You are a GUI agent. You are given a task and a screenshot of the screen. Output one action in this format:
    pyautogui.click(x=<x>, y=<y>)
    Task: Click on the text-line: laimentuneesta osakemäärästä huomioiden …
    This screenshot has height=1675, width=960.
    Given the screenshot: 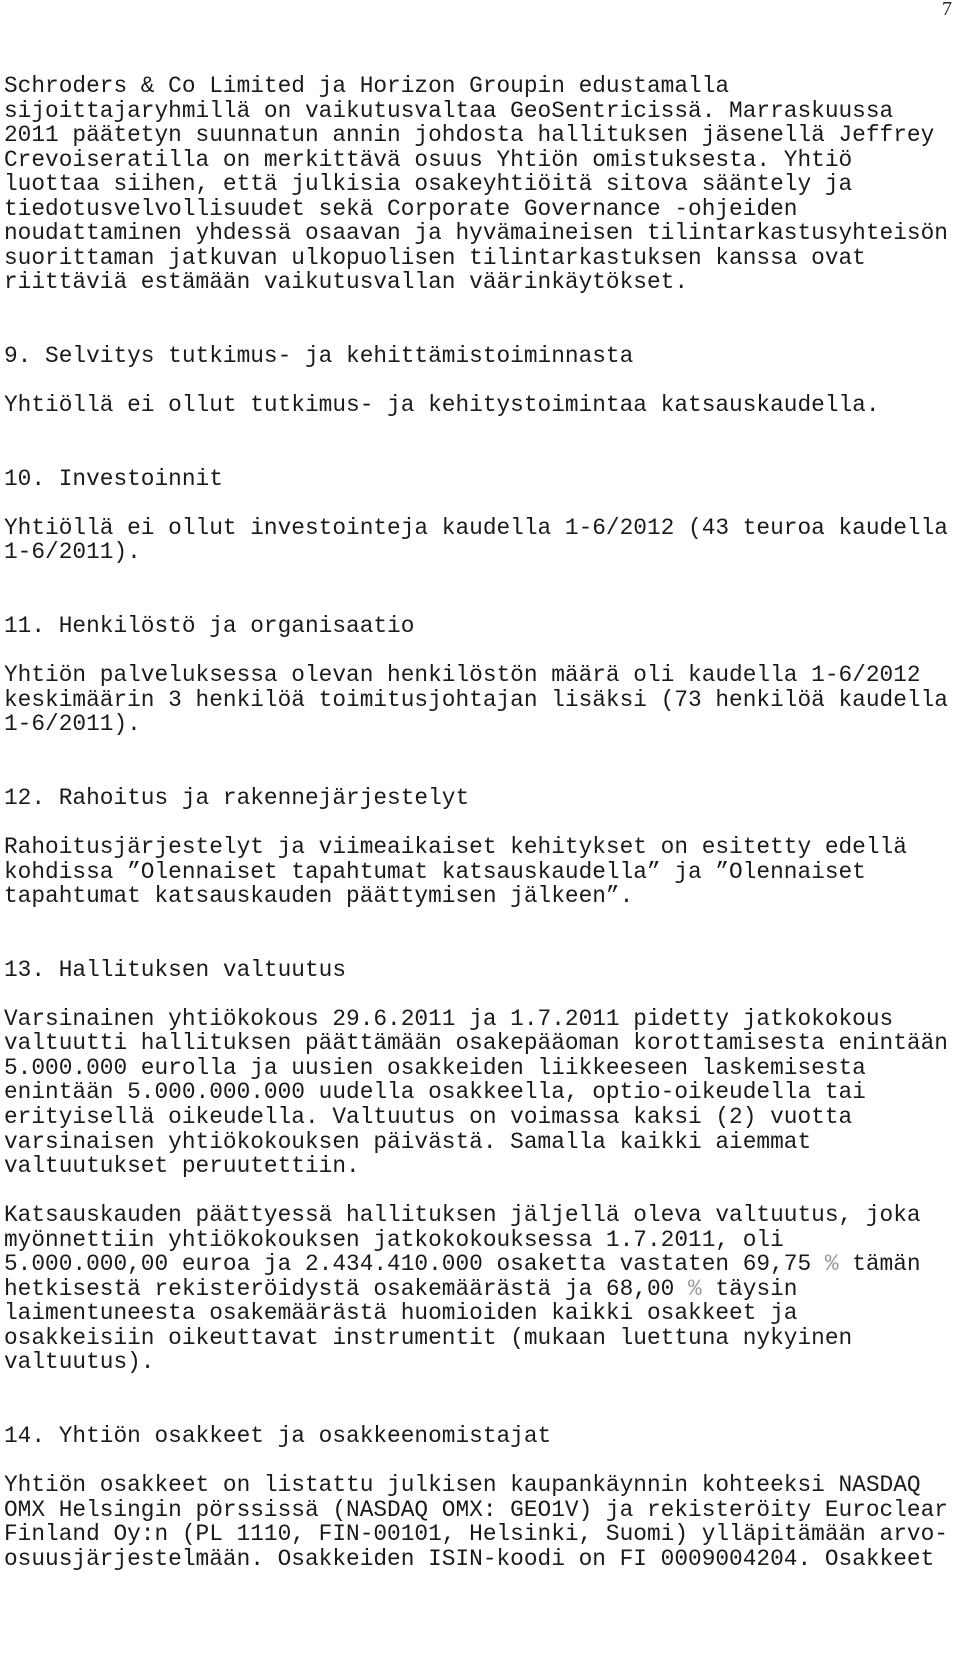 What is the action you would take?
    pyautogui.click(x=401, y=1313)
    